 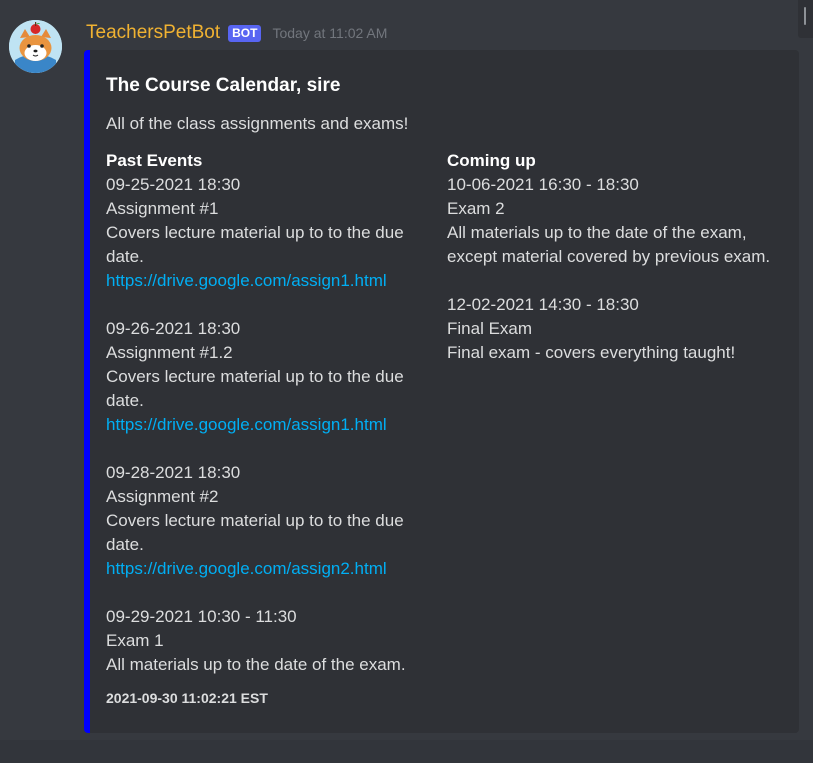 I want to click on event-datetime: 09-25-2021 18:30, so click(x=173, y=184).